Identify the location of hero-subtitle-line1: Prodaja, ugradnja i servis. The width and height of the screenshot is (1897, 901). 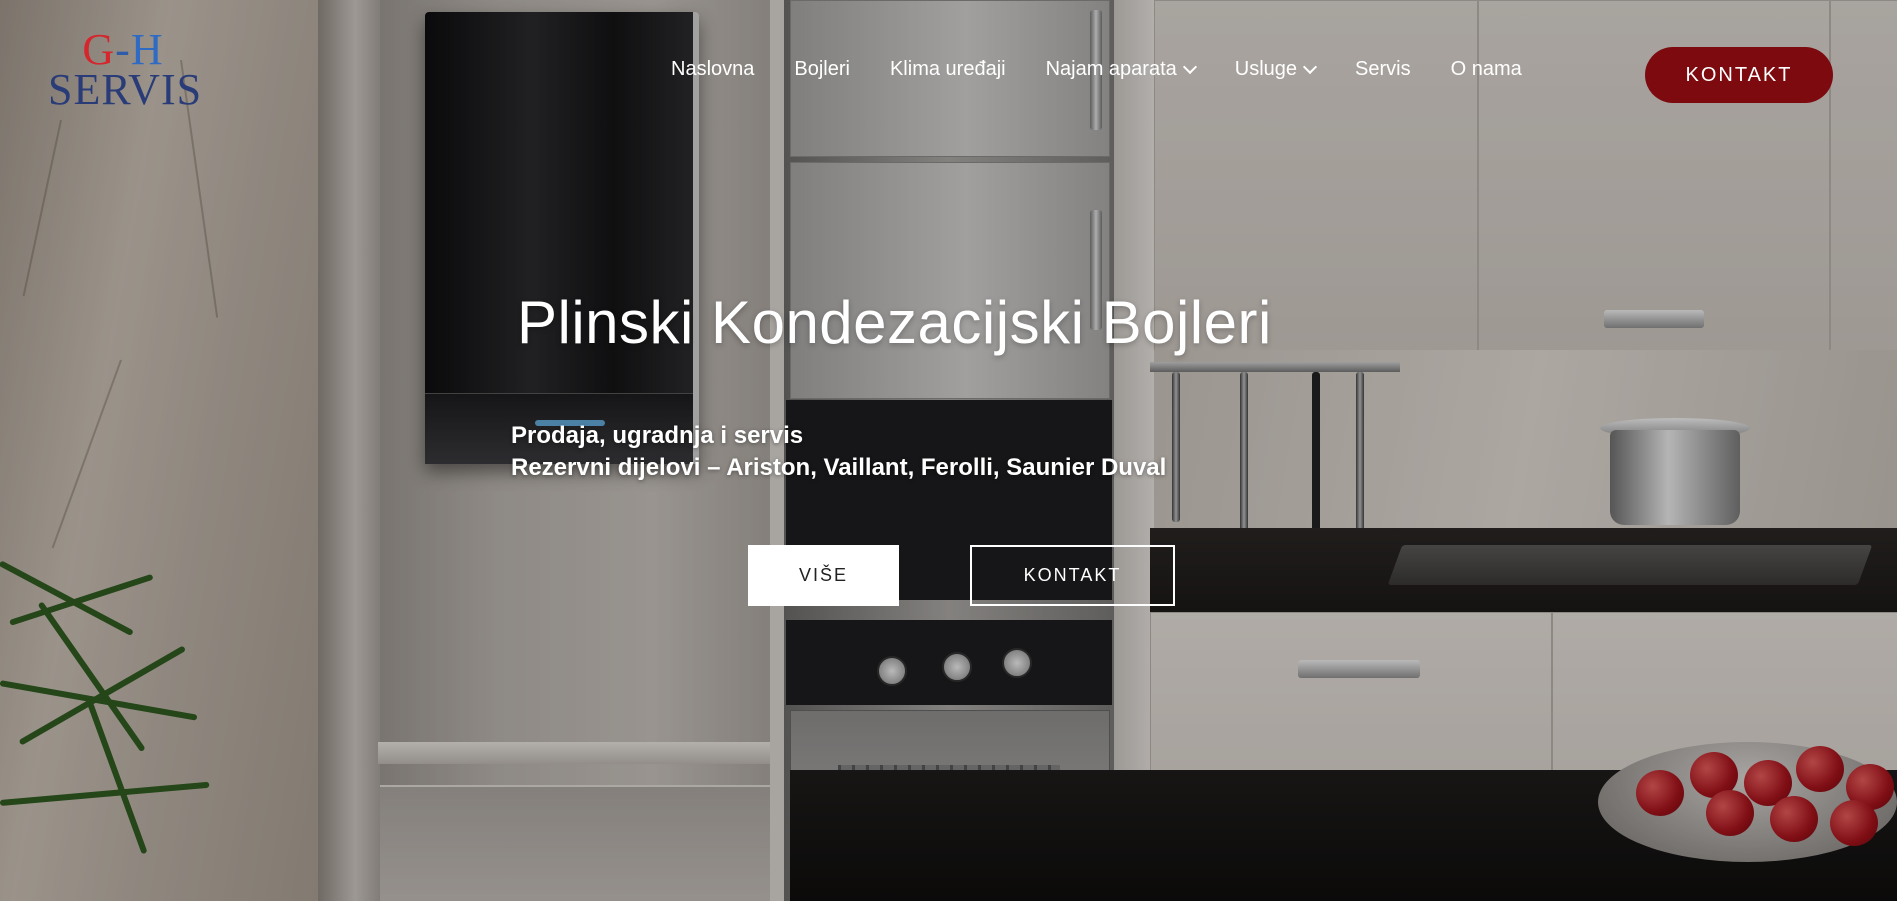
(657, 435).